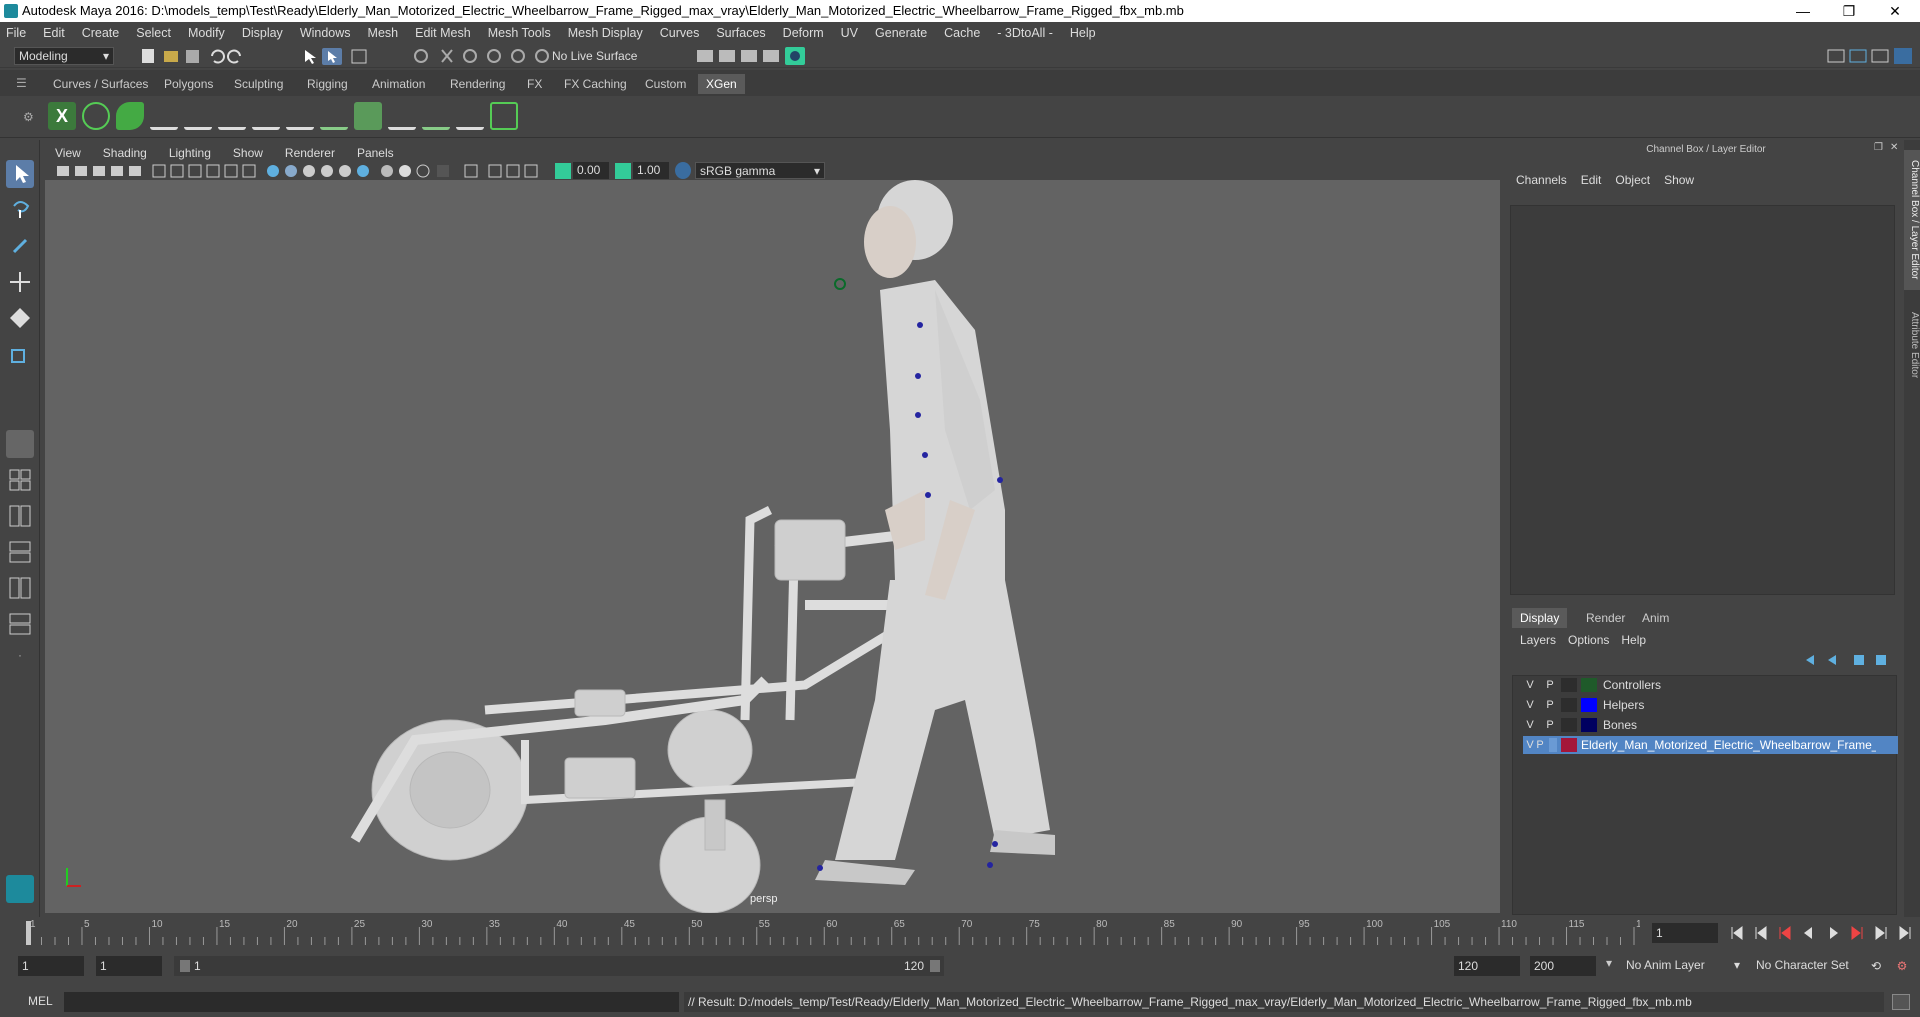 This screenshot has height=1017, width=1920. Describe the element at coordinates (28, 933) in the screenshot. I see `current-time-marker` at that location.